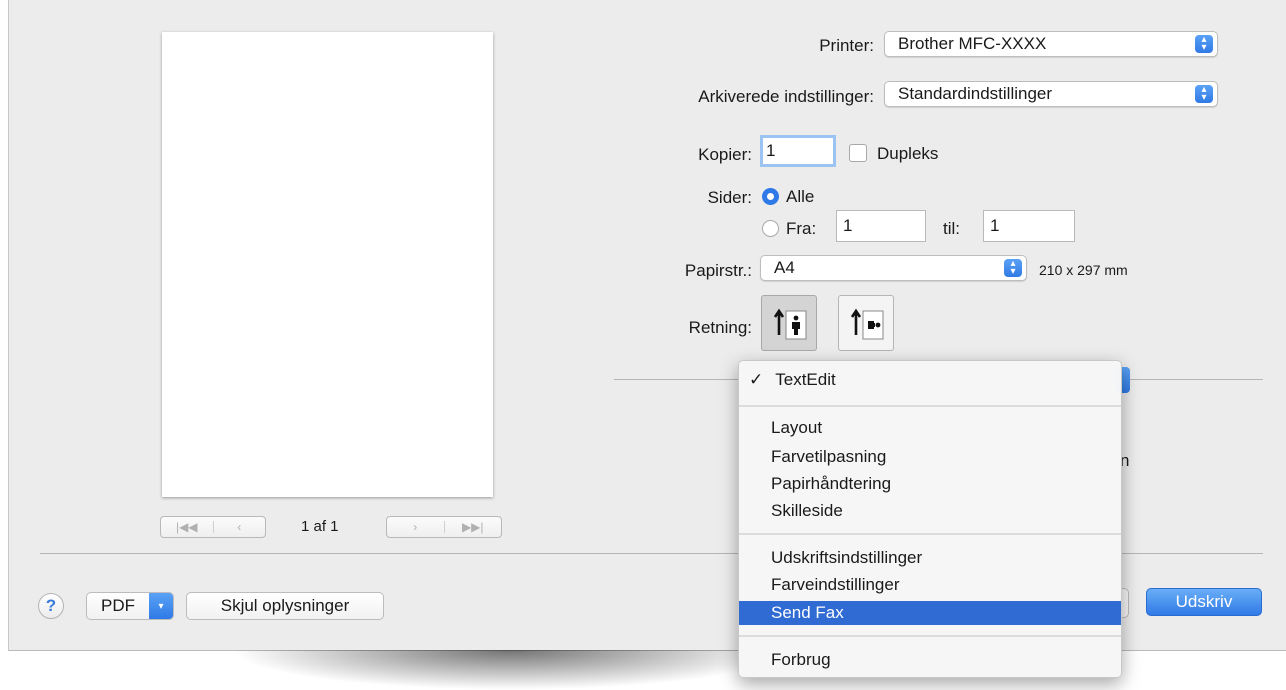  I want to click on preview-forward-controls: › ▶▶|, so click(444, 527).